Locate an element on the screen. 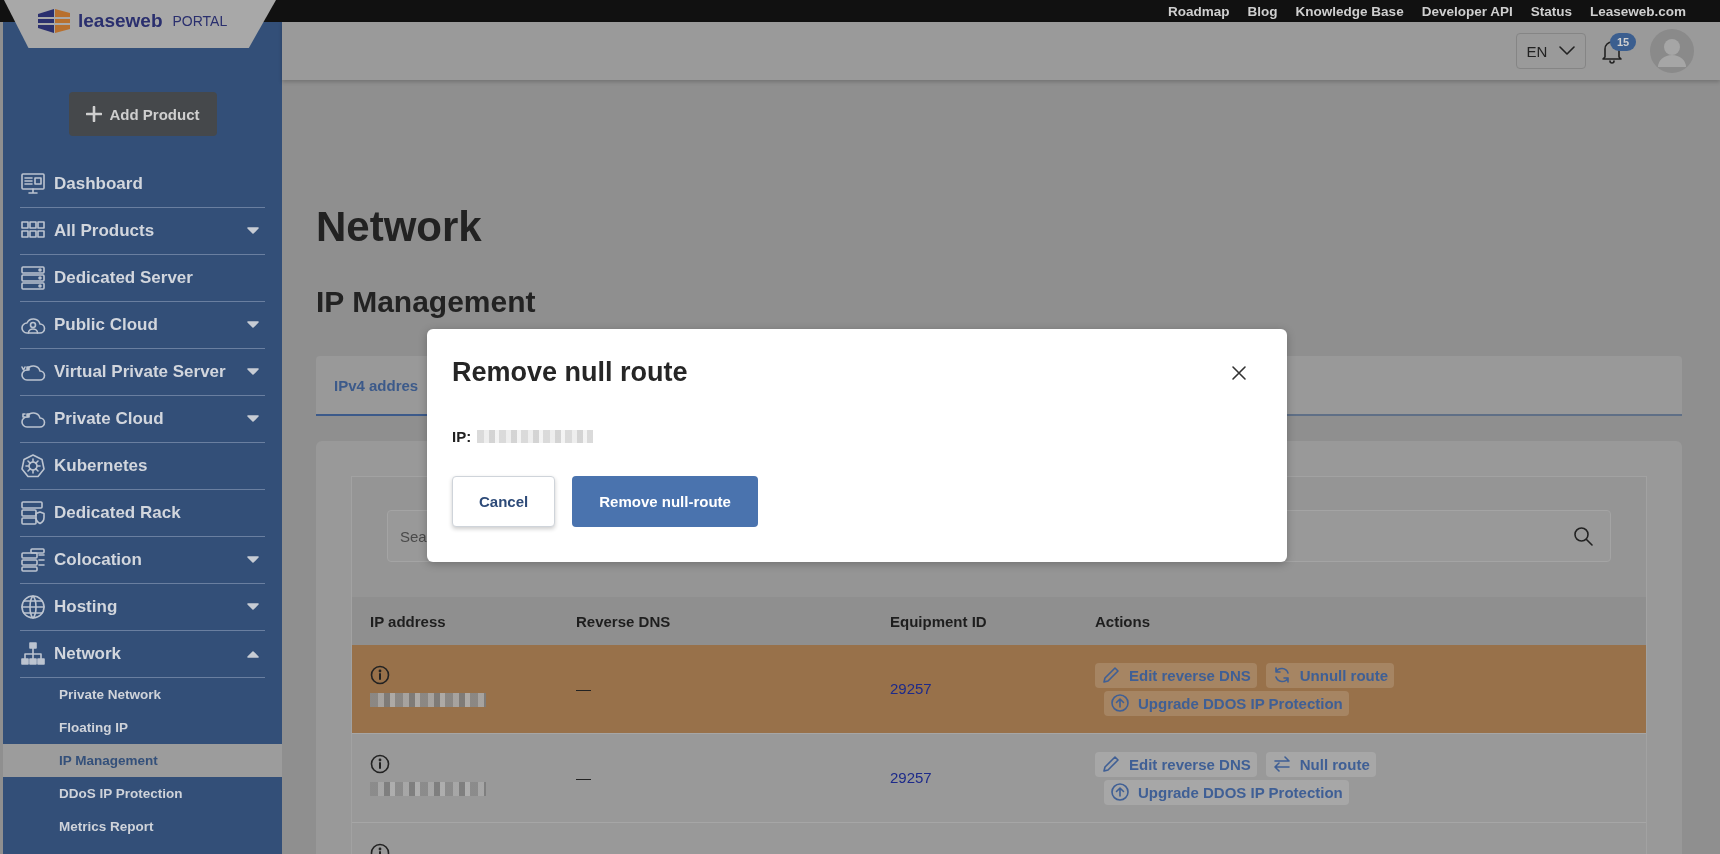 The width and height of the screenshot is (1720, 854). cancel-button: Cancel is located at coordinates (504, 501).